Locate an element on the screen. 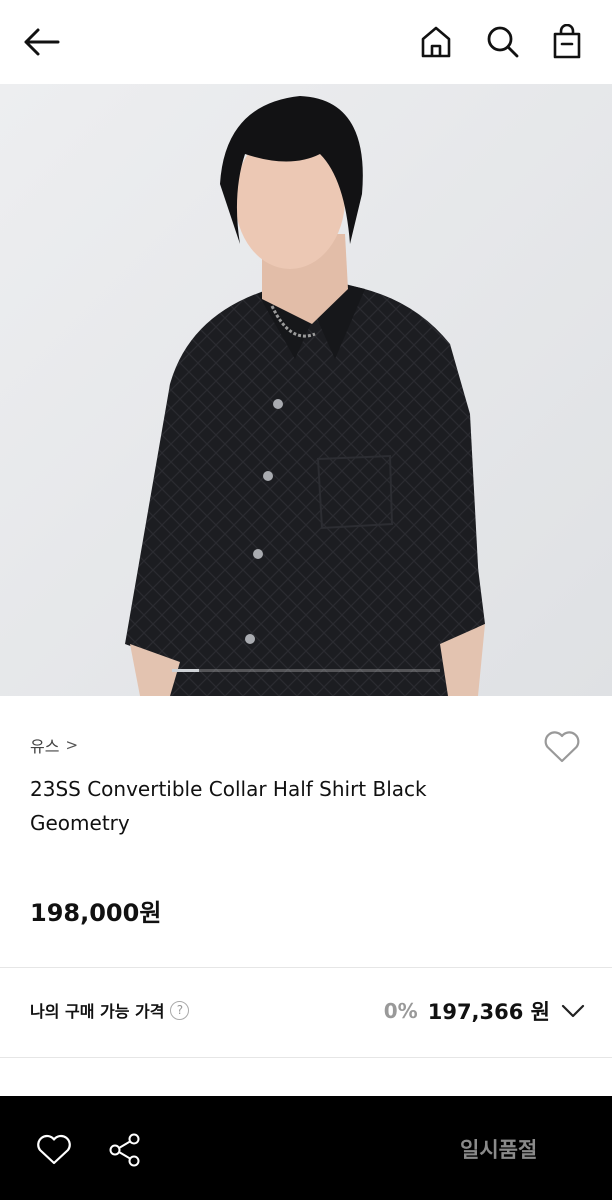 Image resolution: width=612 pixels, height=1200 pixels. search-button is located at coordinates (503, 42).